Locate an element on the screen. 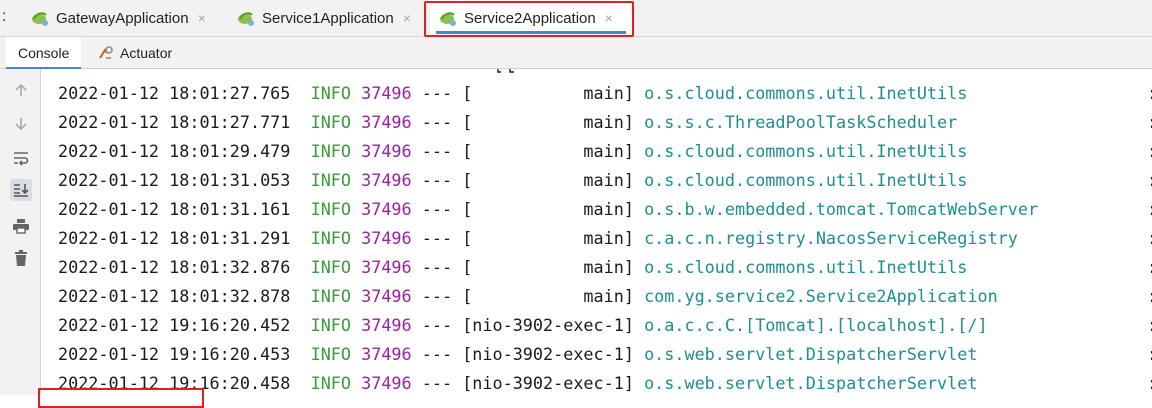  console-subtabs: Console Actuator is located at coordinates (576, 53).